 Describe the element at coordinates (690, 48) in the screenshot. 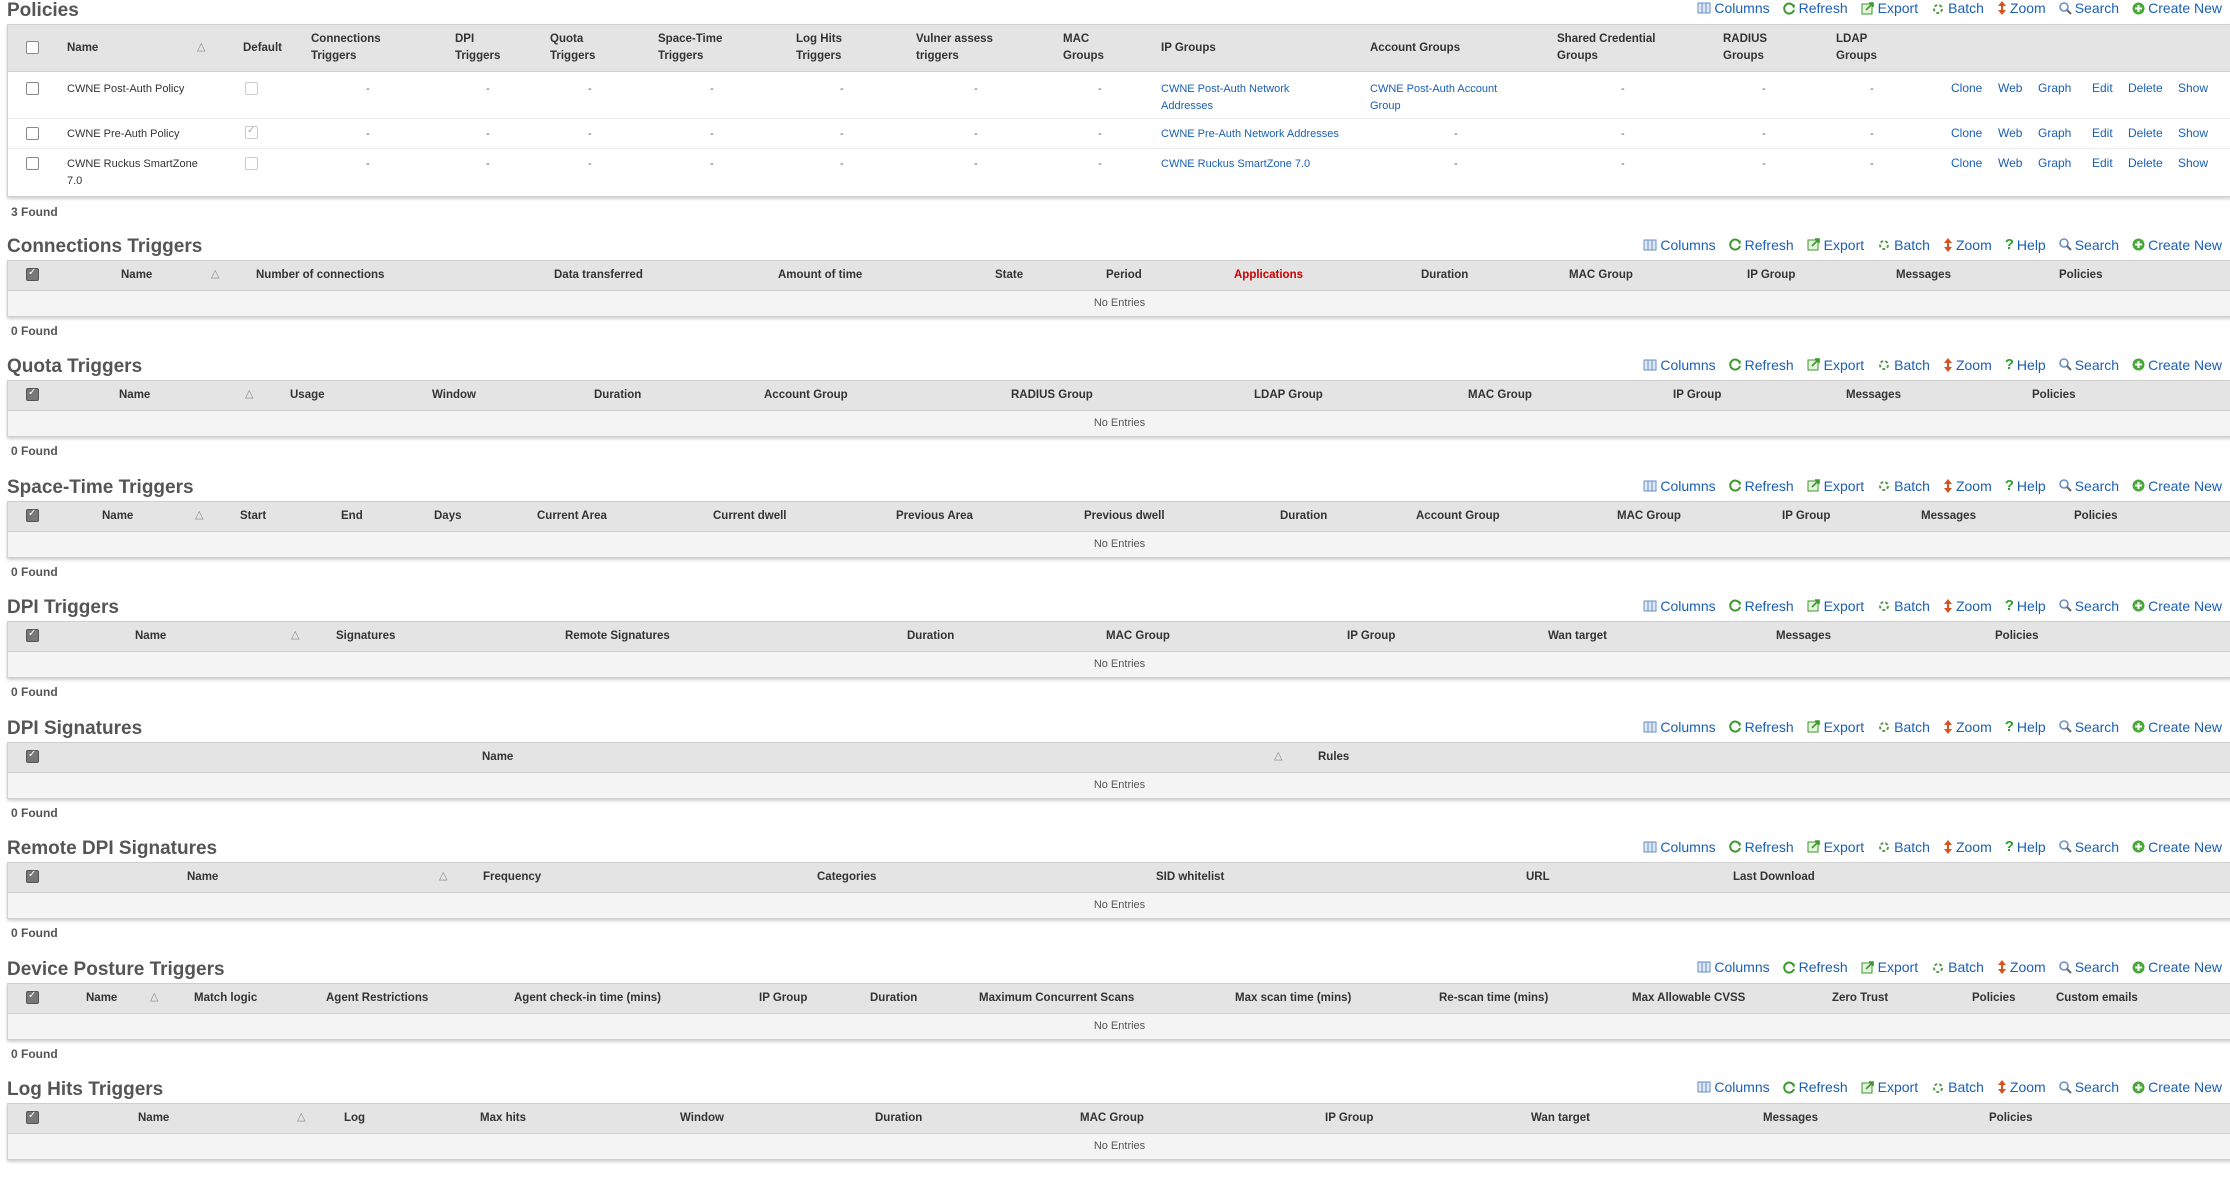

I see `col-space-time-triggers: Space-Time Triggers` at that location.